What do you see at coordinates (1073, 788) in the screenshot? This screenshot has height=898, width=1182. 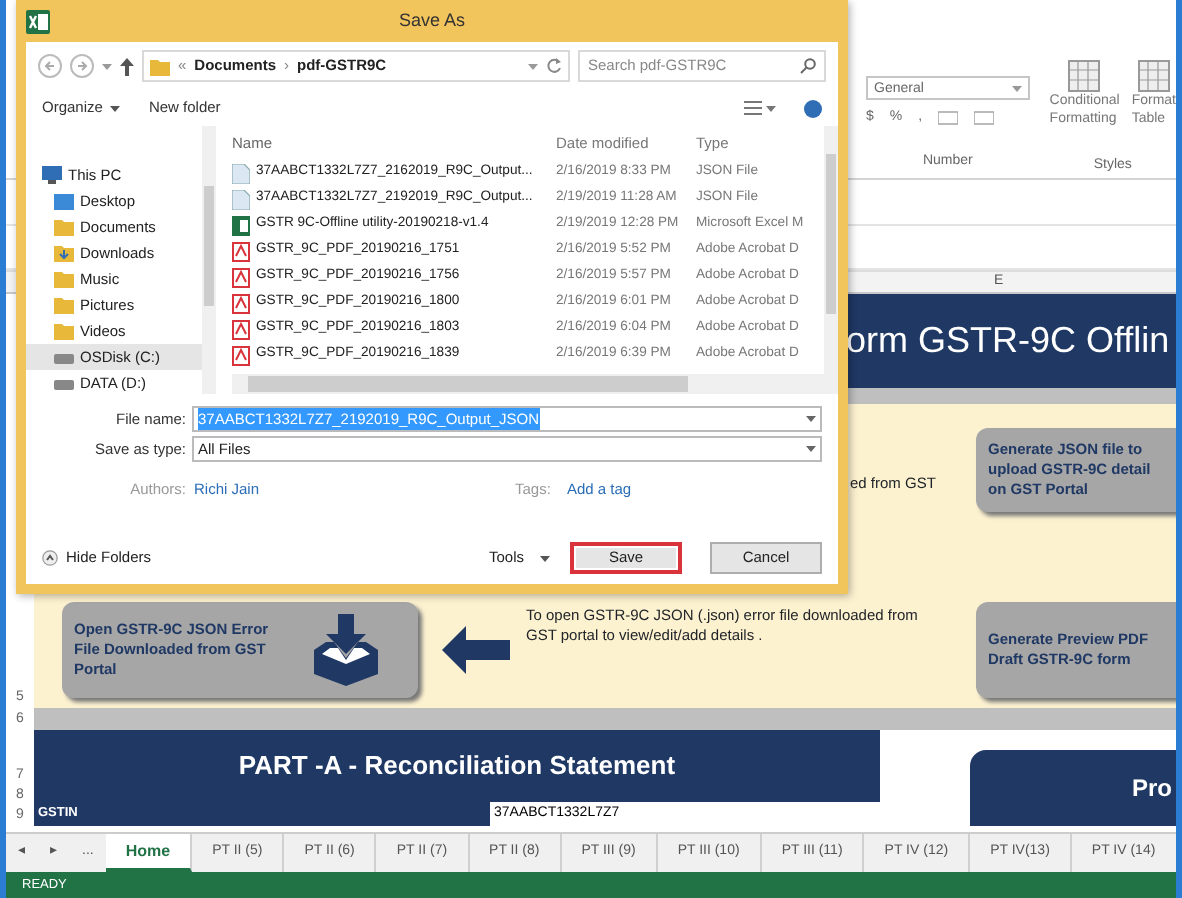 I see `section-title: Pro` at bounding box center [1073, 788].